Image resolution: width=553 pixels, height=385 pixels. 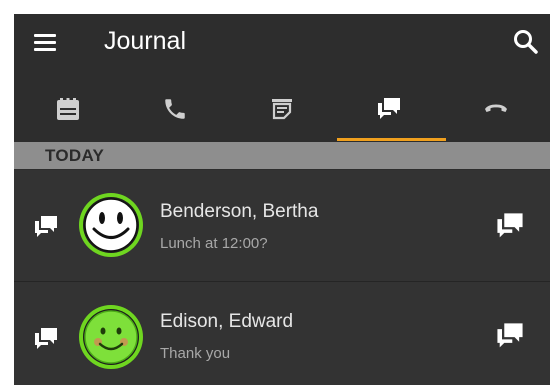 What do you see at coordinates (111, 337) in the screenshot?
I see `green-smiley-avatar` at bounding box center [111, 337].